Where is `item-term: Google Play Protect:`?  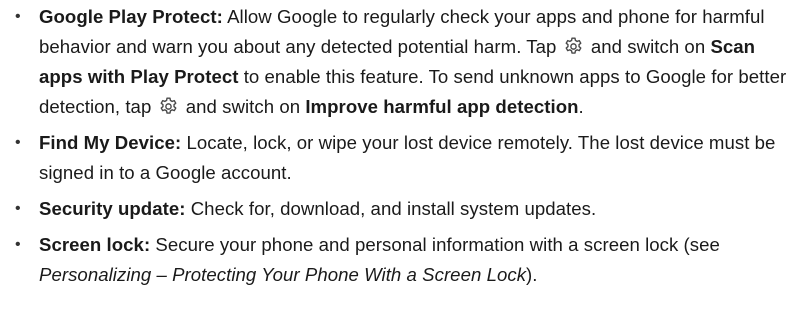 item-term: Google Play Protect: is located at coordinates (131, 16).